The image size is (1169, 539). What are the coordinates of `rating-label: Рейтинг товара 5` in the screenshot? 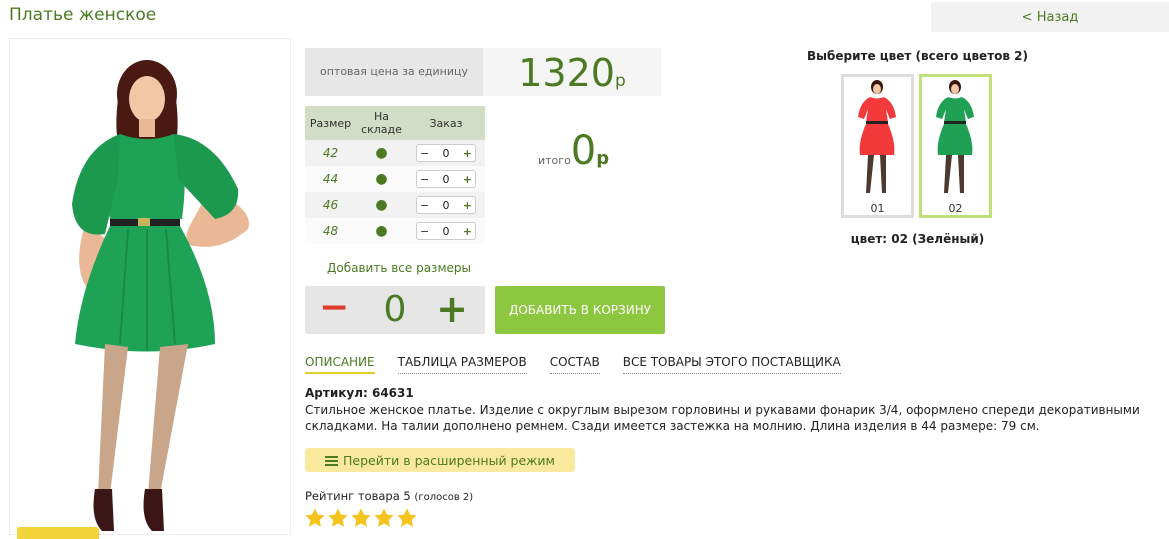 It's located at (358, 496).